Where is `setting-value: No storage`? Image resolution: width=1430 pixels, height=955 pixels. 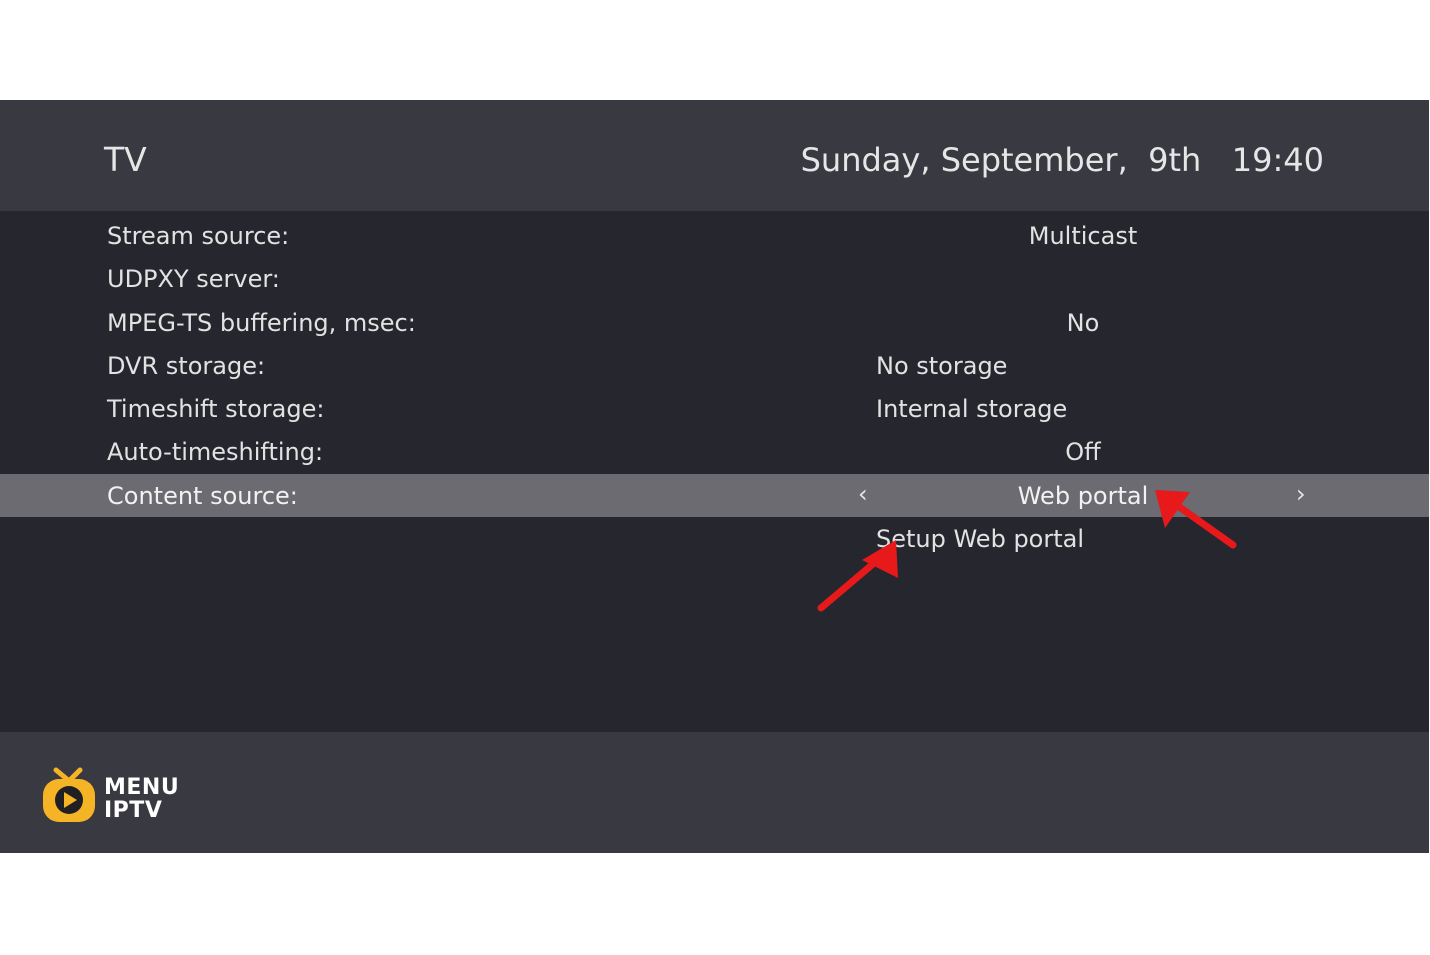 setting-value: No storage is located at coordinates (942, 365).